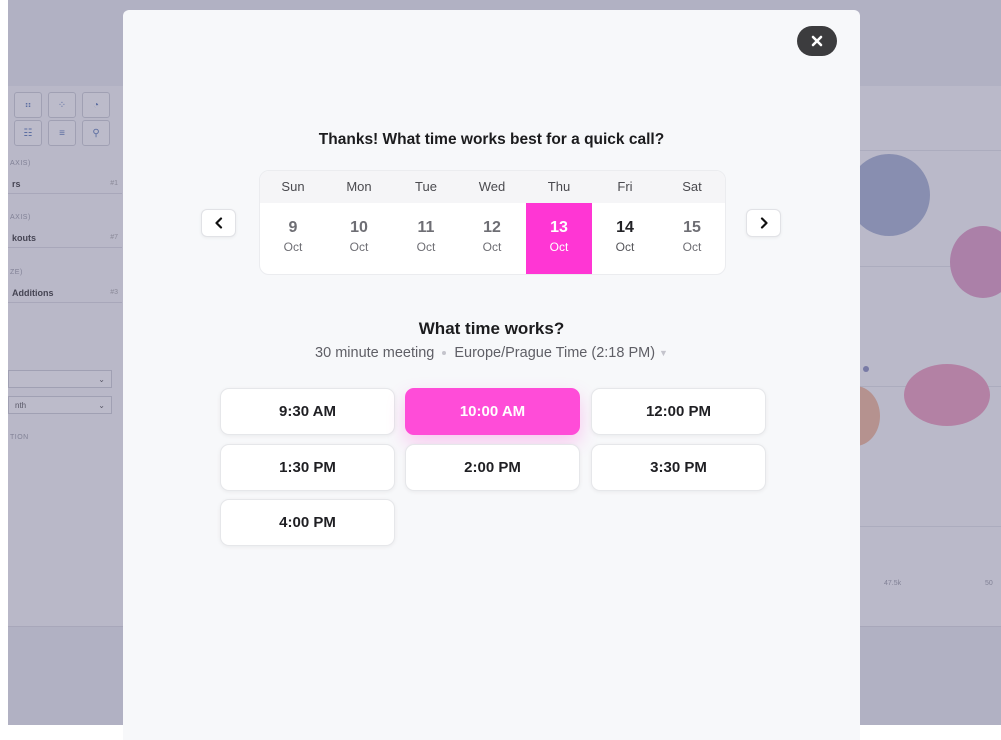 The width and height of the screenshot is (1001, 740). What do you see at coordinates (359, 186) in the screenshot?
I see `weekday-label: Mon` at bounding box center [359, 186].